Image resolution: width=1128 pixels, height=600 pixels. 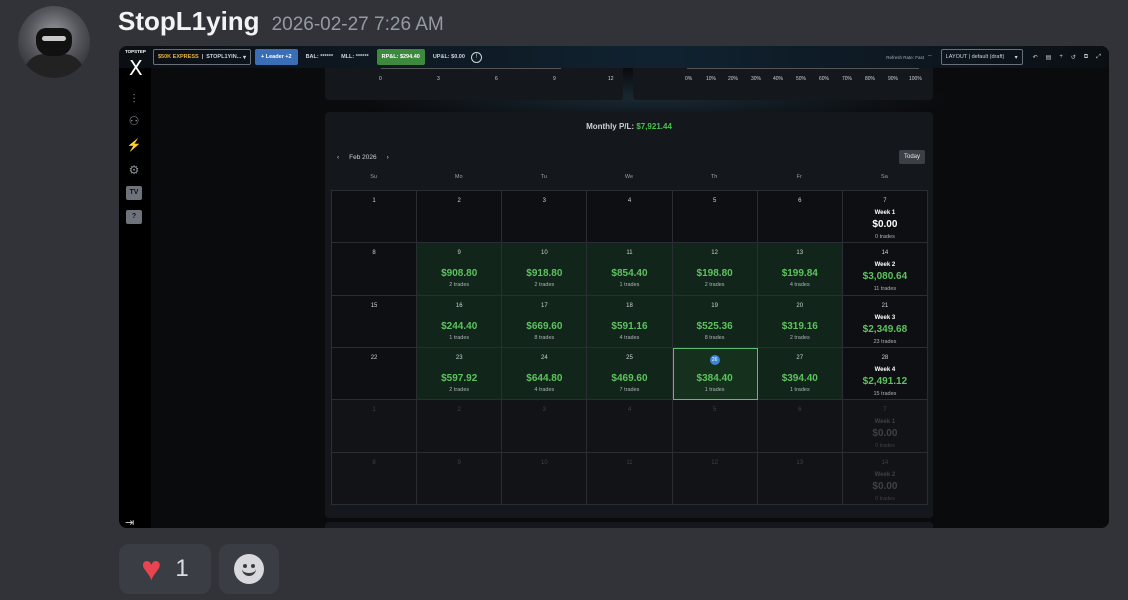 I want to click on calendar-day-cell: 15, so click(x=375, y=321).